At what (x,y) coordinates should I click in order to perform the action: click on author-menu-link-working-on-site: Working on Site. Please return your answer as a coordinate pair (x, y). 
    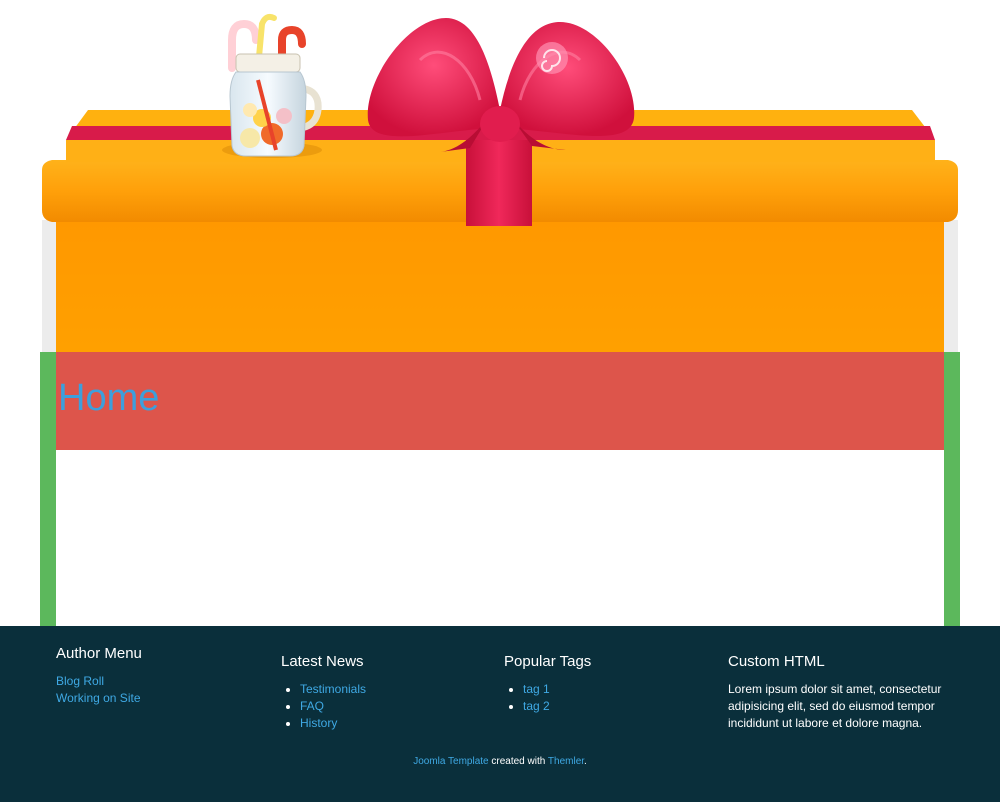
    Looking at the image, I should click on (99, 698).